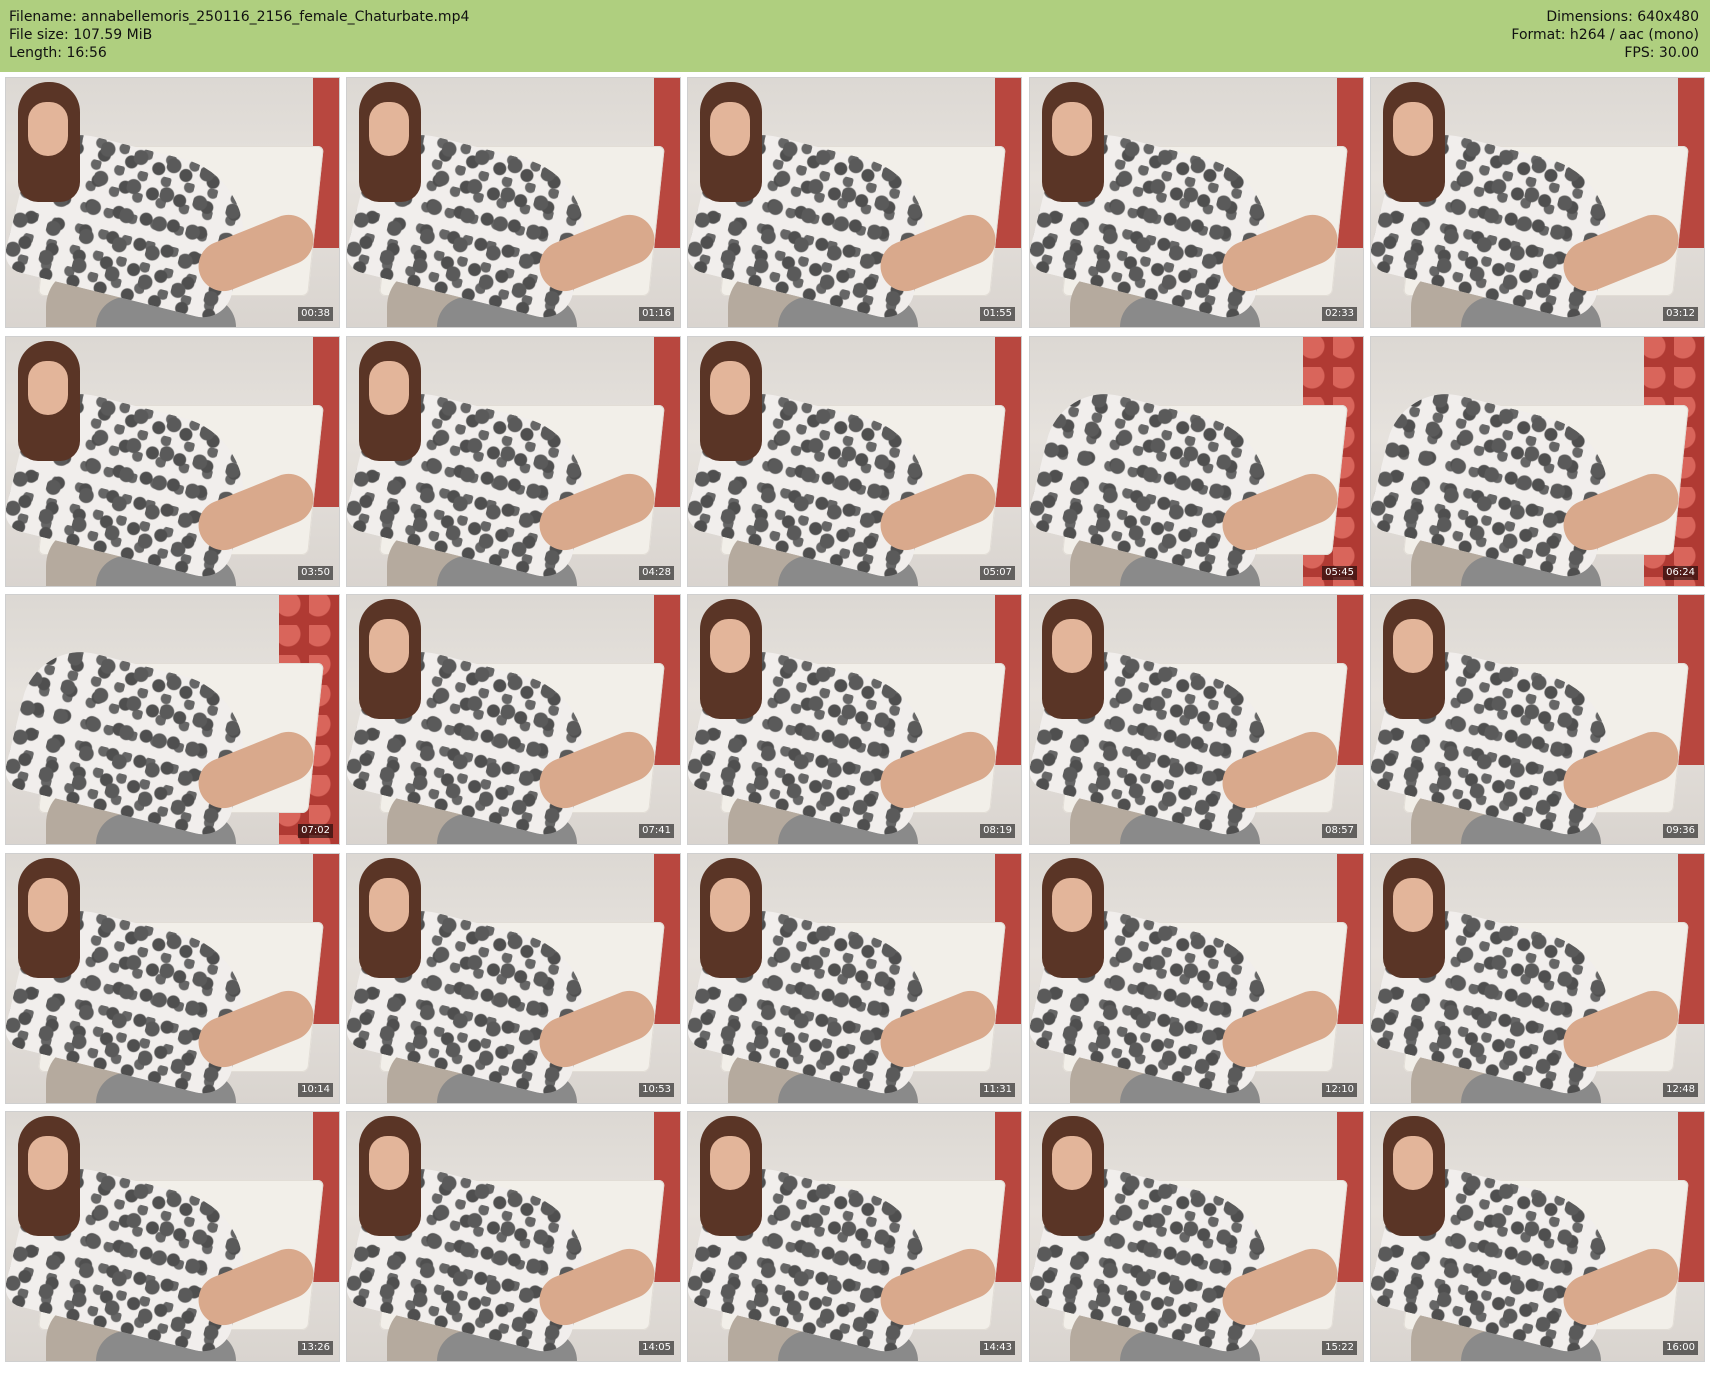  I want to click on video-thumbnail: 11:31, so click(854, 978).